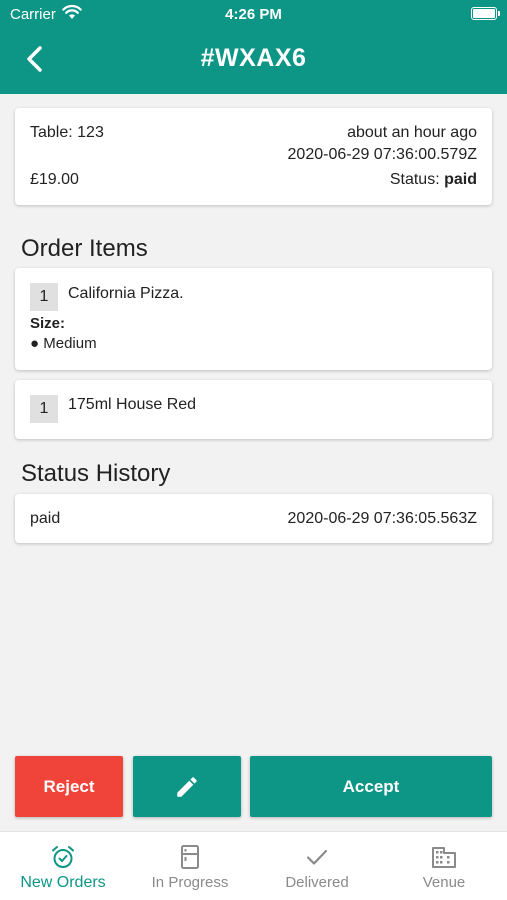 This screenshot has width=507, height=900. I want to click on edit-button, so click(187, 786).